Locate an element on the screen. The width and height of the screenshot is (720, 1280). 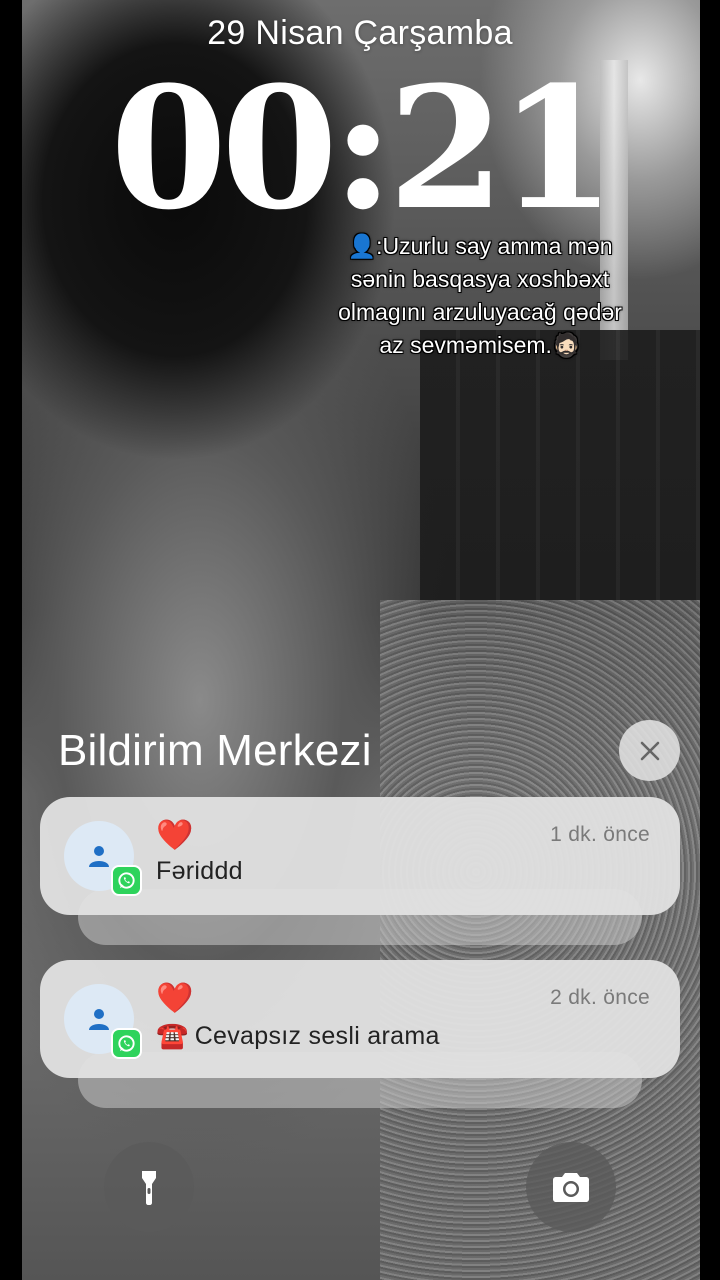
flashlight-button is located at coordinates (149, 1187).